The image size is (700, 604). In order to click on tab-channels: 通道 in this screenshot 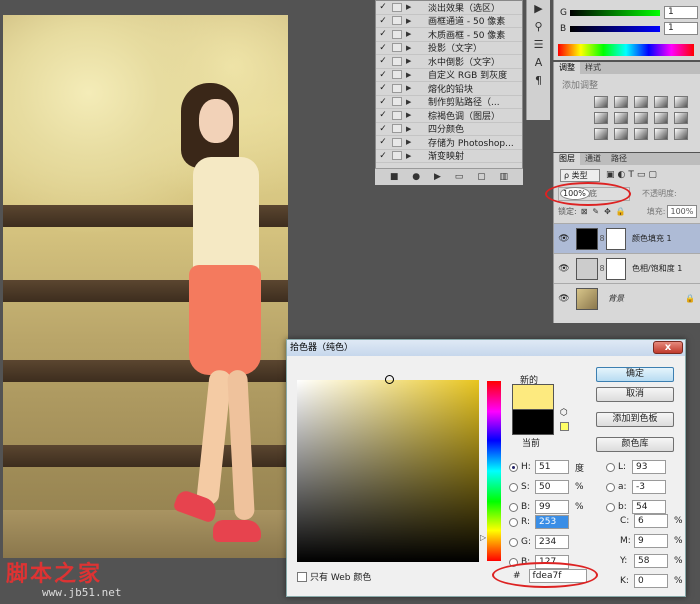, I will do `click(593, 159)`.